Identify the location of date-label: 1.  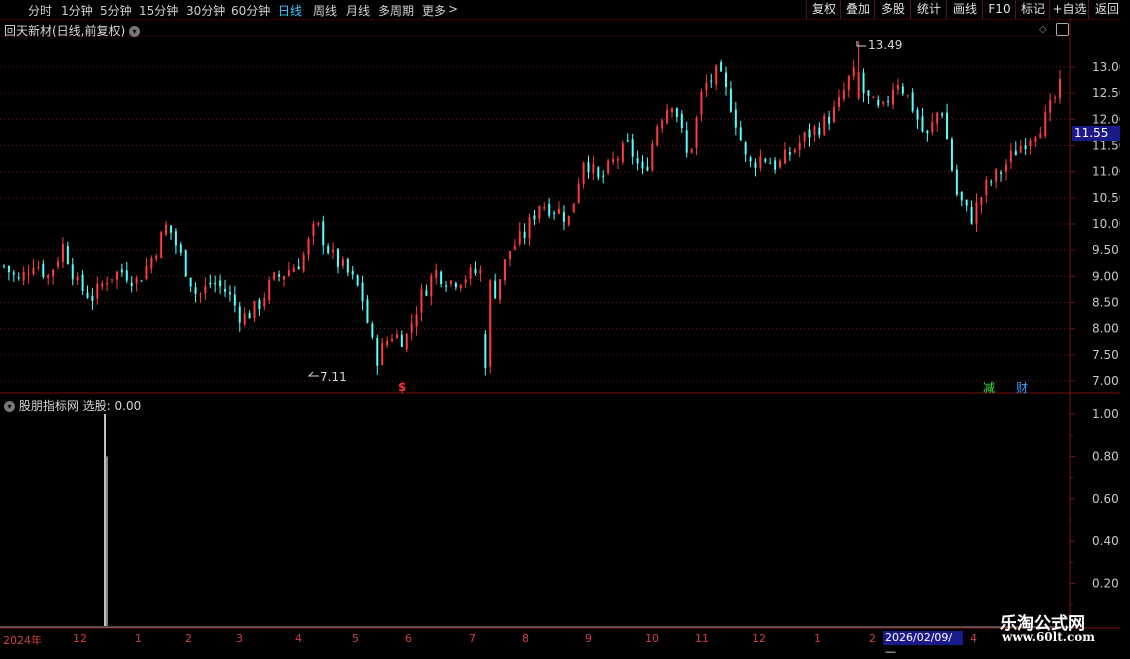
(138, 638).